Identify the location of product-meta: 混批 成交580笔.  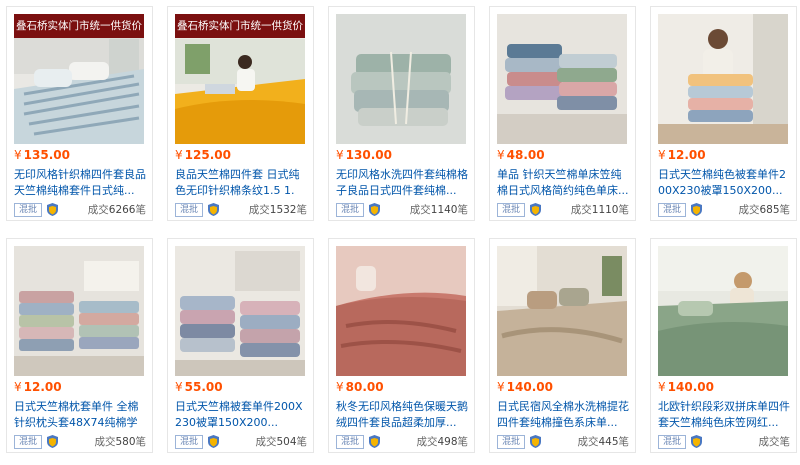
(80, 442).